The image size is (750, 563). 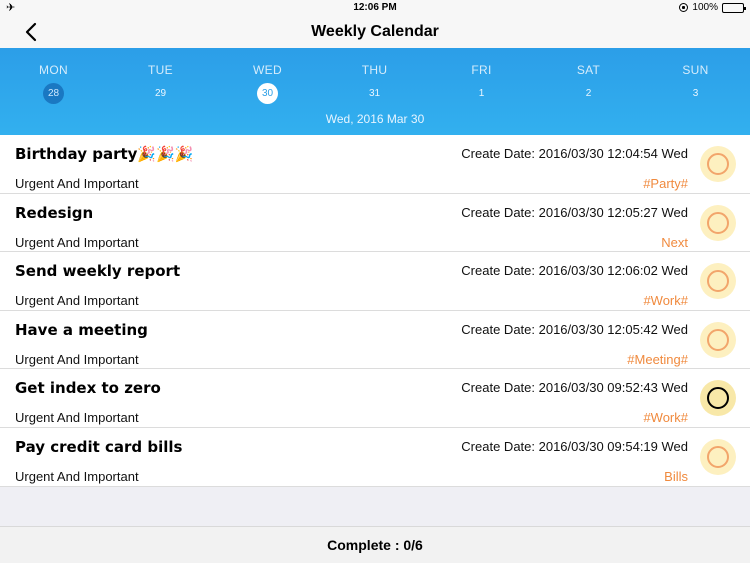 I want to click on day-name: FRI, so click(x=481, y=70).